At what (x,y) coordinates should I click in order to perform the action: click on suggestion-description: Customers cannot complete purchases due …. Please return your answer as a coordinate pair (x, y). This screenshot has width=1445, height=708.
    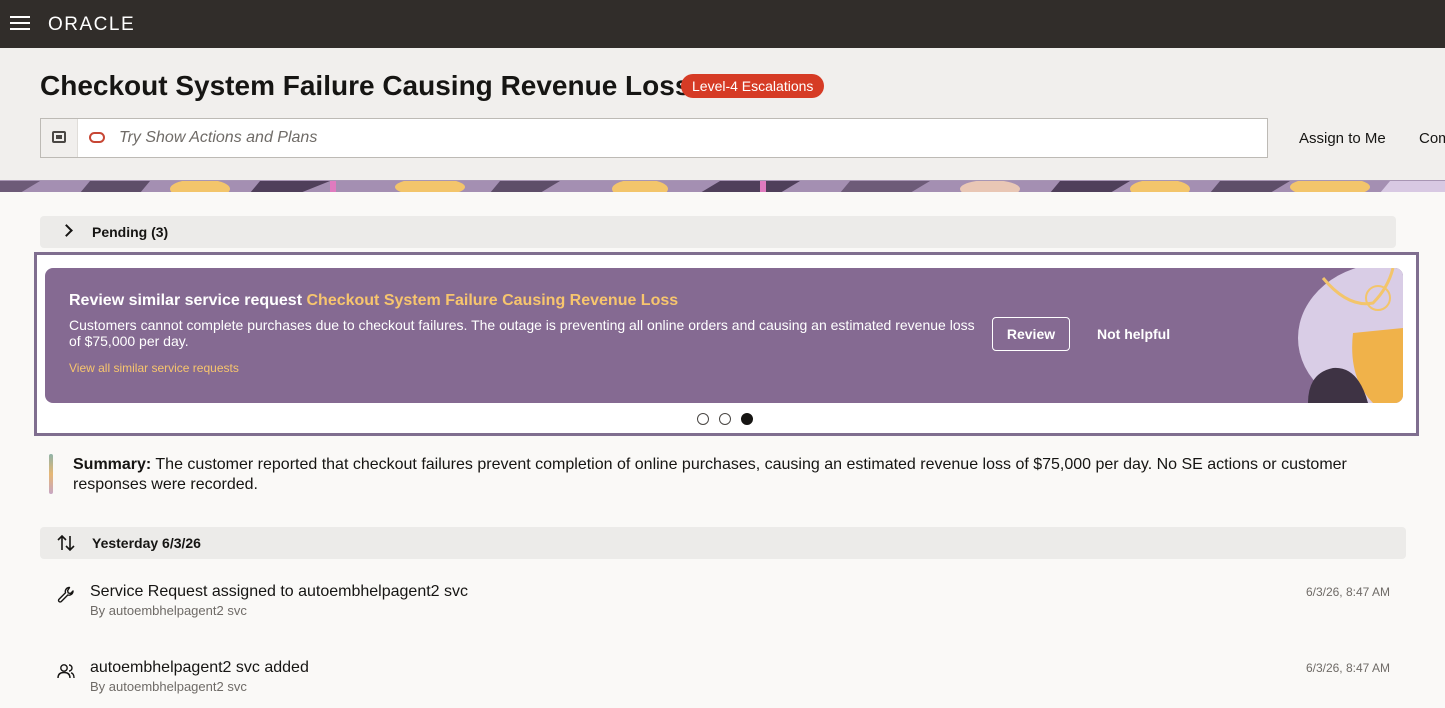
    Looking at the image, I should click on (522, 333).